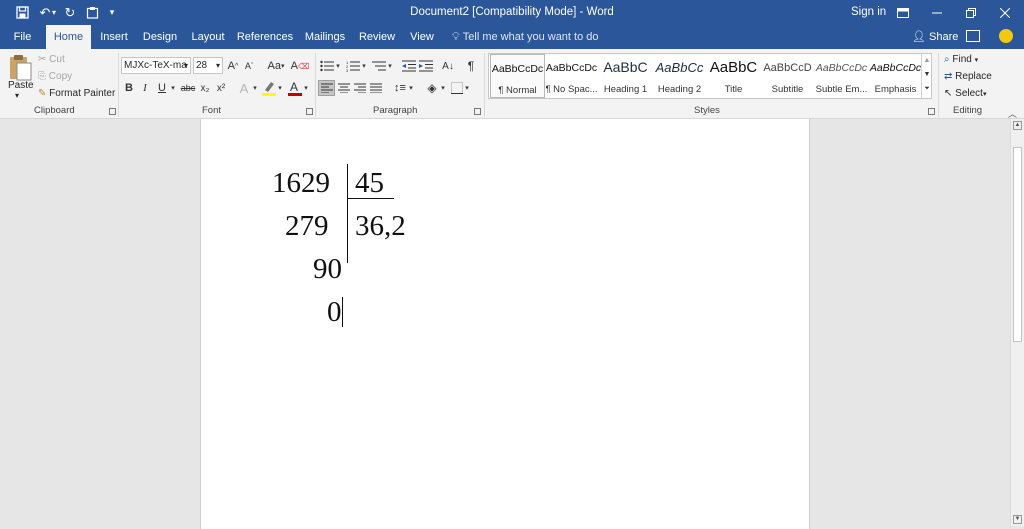 Image resolution: width=1024 pixels, height=529 pixels. Describe the element at coordinates (948, 76) in the screenshot. I see `replace-icon: ⇄` at that location.